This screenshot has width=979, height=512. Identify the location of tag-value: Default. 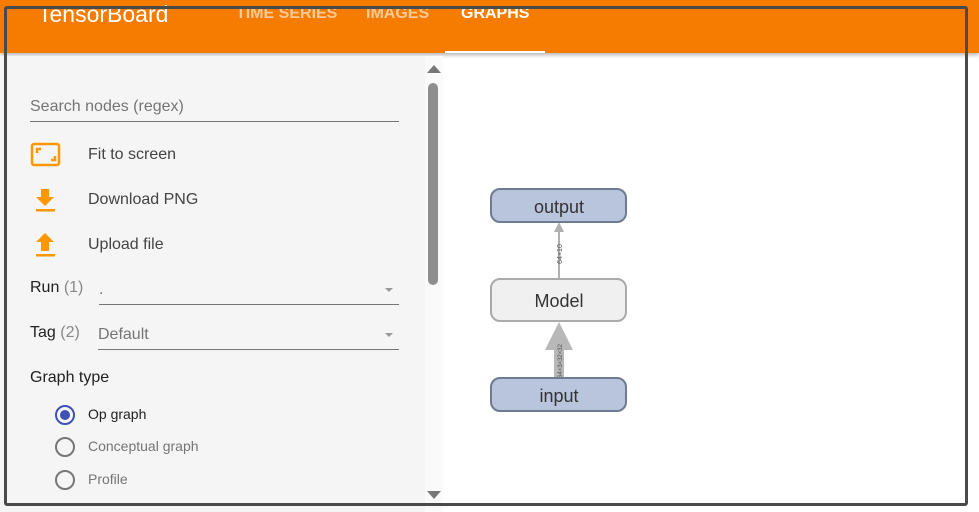
(123, 334).